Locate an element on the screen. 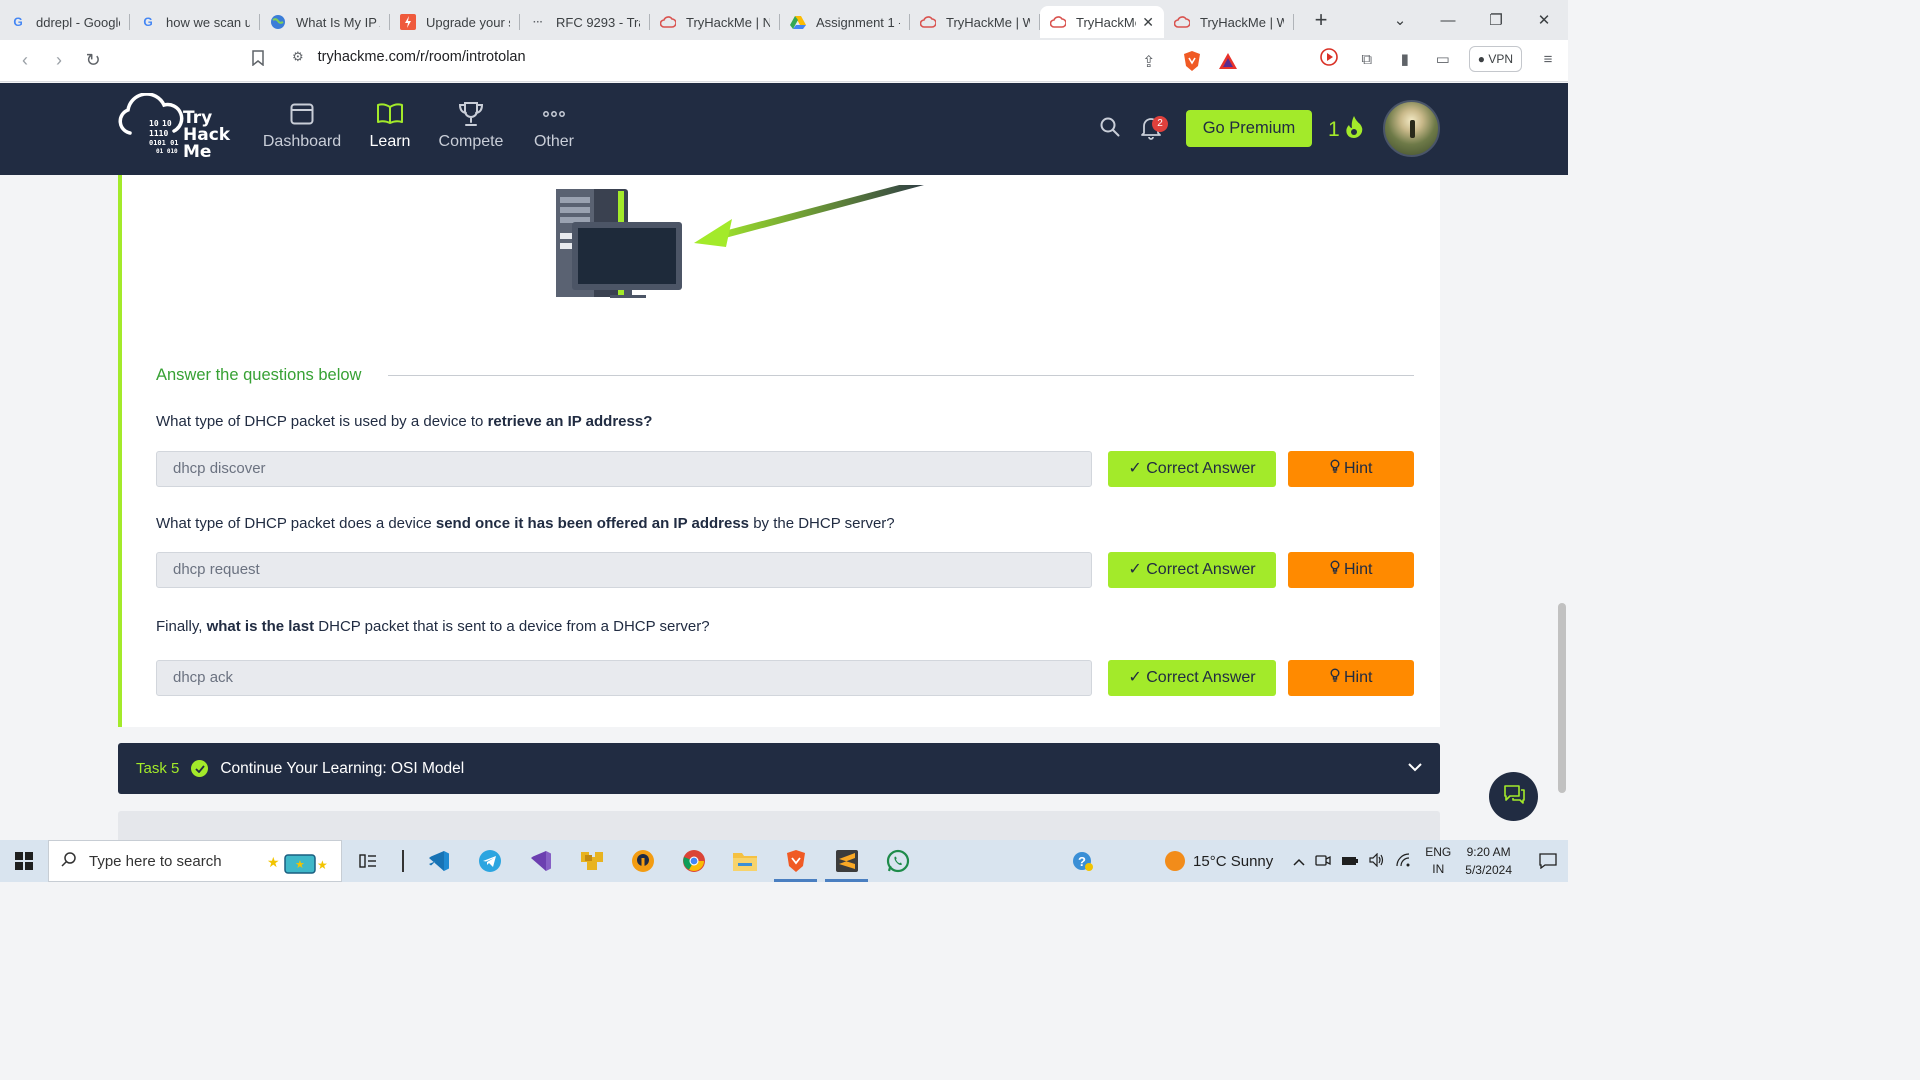 The image size is (1920, 1080). nav-label: Other is located at coordinates (553, 141).